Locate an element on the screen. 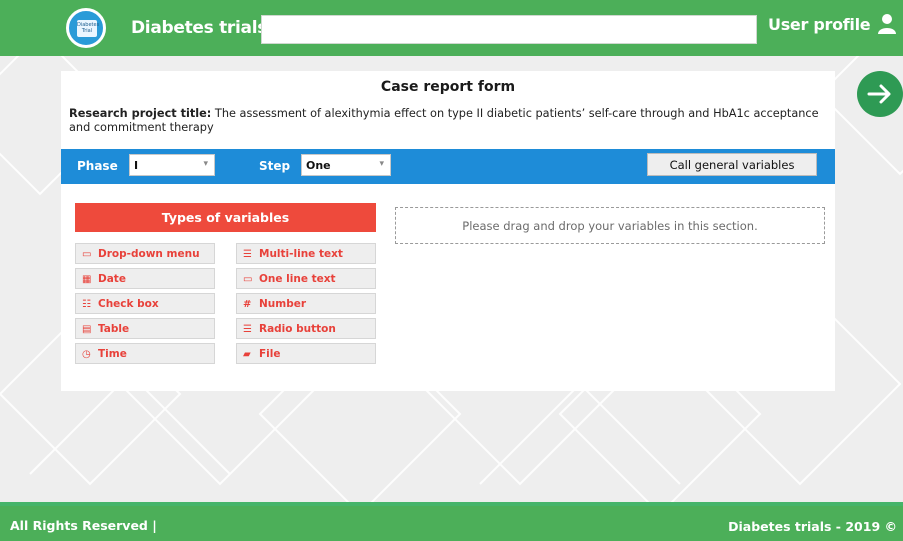 This screenshot has width=903, height=541. multiline-text-icon: ☰ is located at coordinates (247, 254).